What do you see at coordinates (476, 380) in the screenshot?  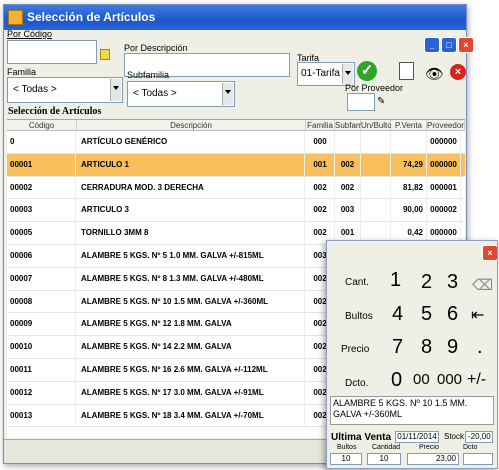 I see `key-plus-minus: +/-` at bounding box center [476, 380].